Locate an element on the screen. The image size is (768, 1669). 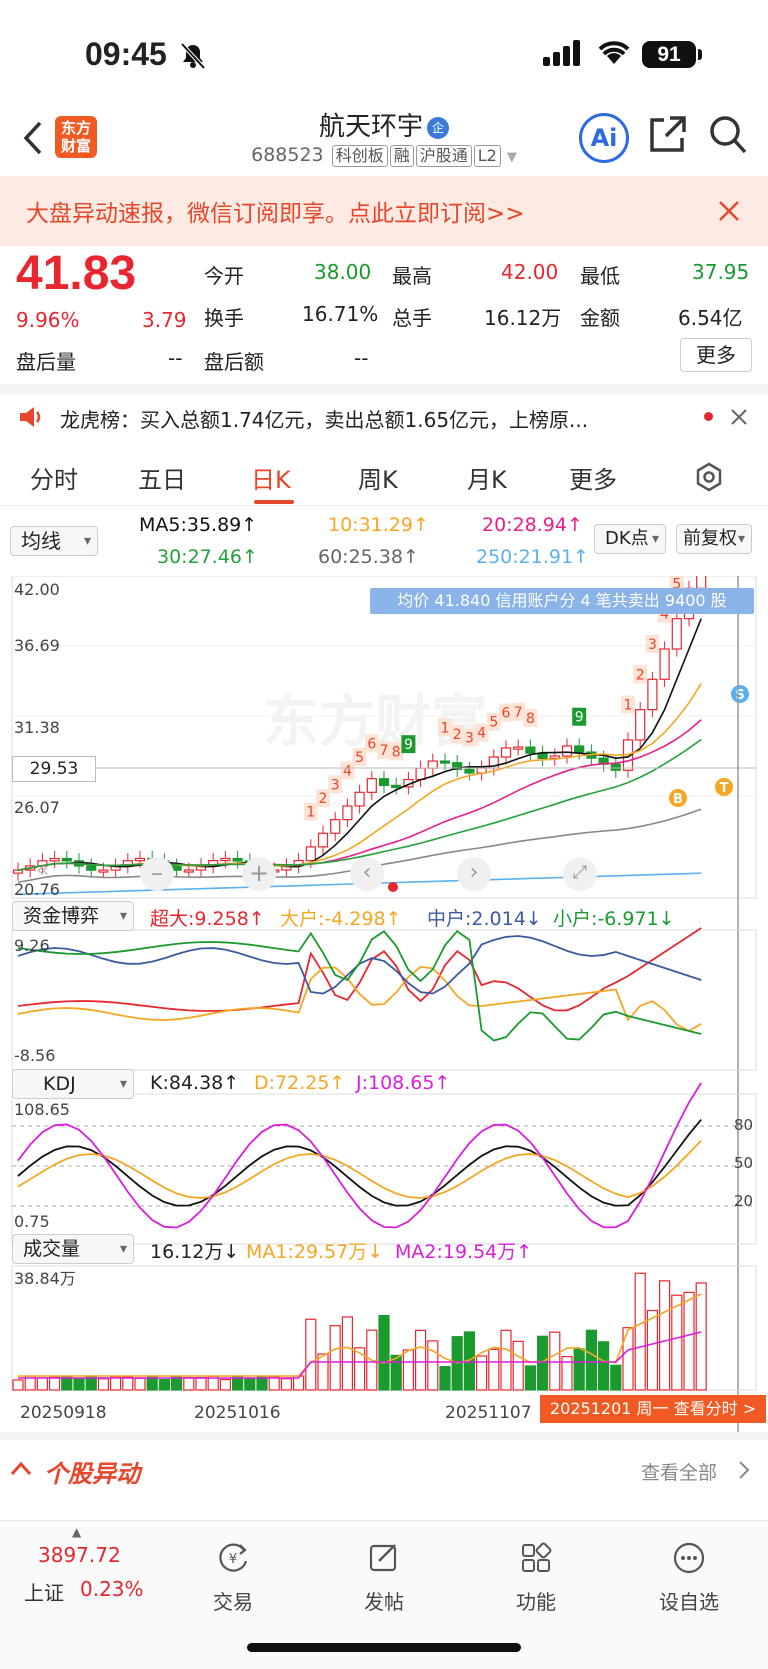
share-icon is located at coordinates (668, 134).